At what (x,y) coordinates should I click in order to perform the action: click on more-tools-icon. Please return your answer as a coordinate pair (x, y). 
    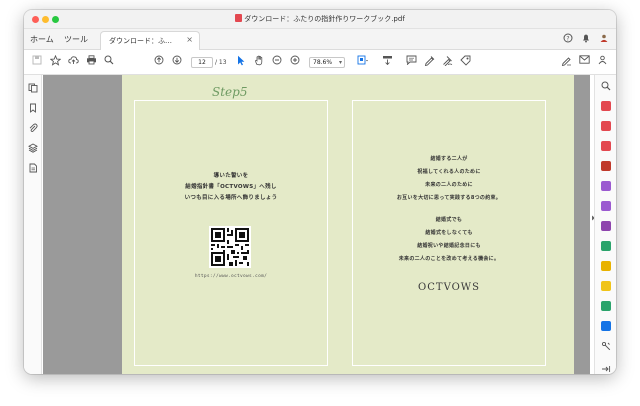
    Looking at the image, I should click on (606, 347).